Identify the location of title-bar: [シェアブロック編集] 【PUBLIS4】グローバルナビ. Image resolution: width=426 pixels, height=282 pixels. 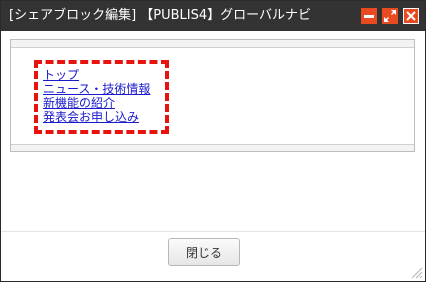
(213, 16).